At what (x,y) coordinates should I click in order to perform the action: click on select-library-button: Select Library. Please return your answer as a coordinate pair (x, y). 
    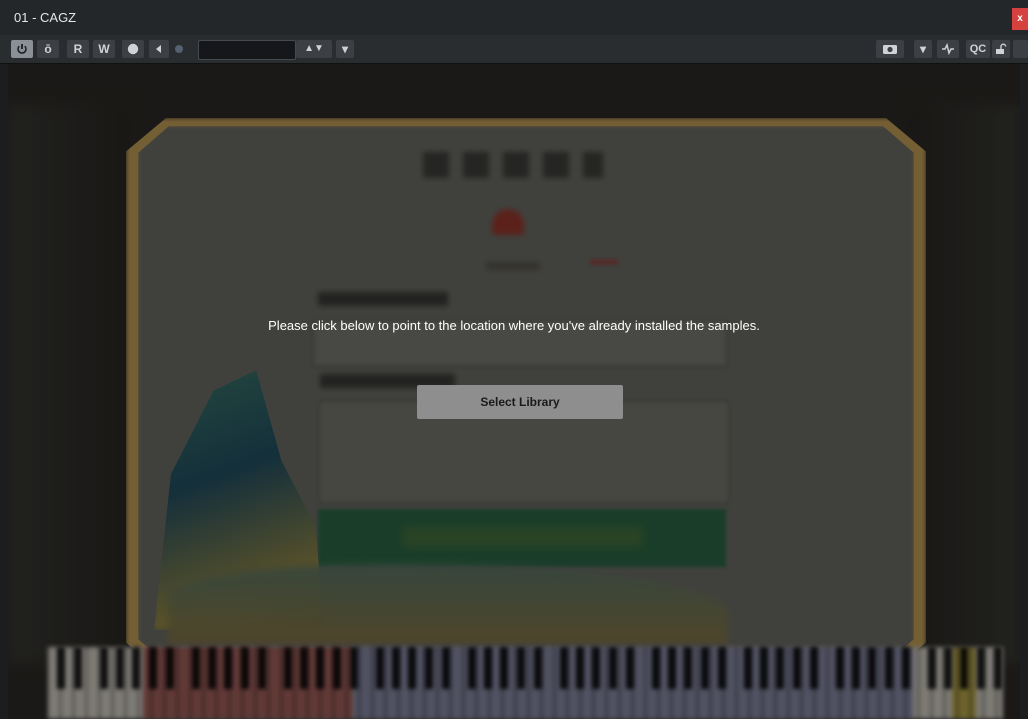
    Looking at the image, I should click on (520, 402).